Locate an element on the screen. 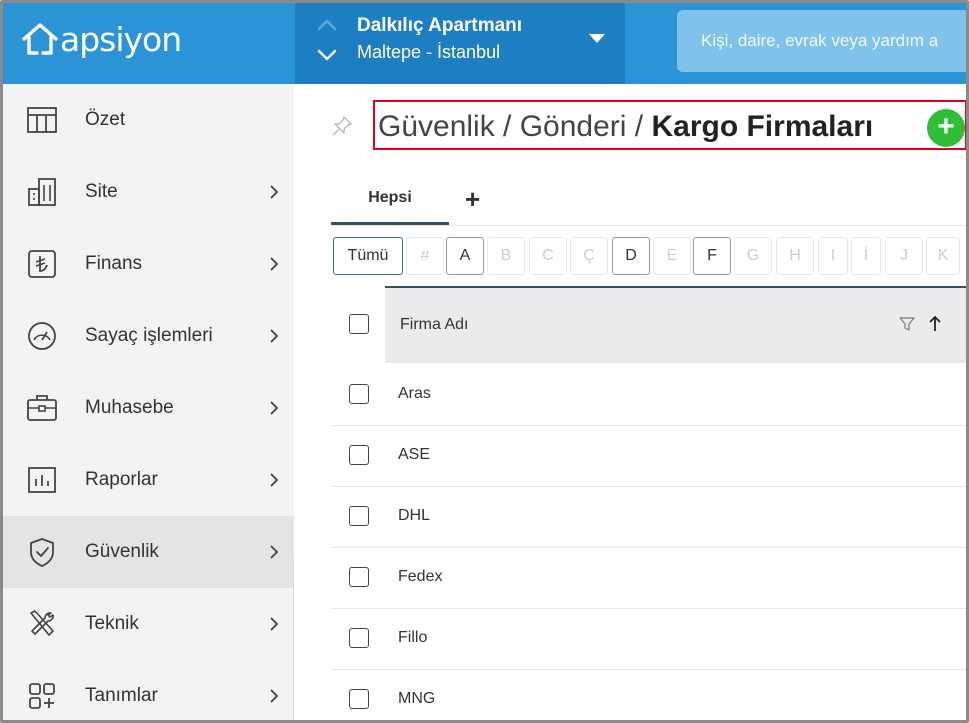  letter-filter-item: B is located at coordinates (506, 256).